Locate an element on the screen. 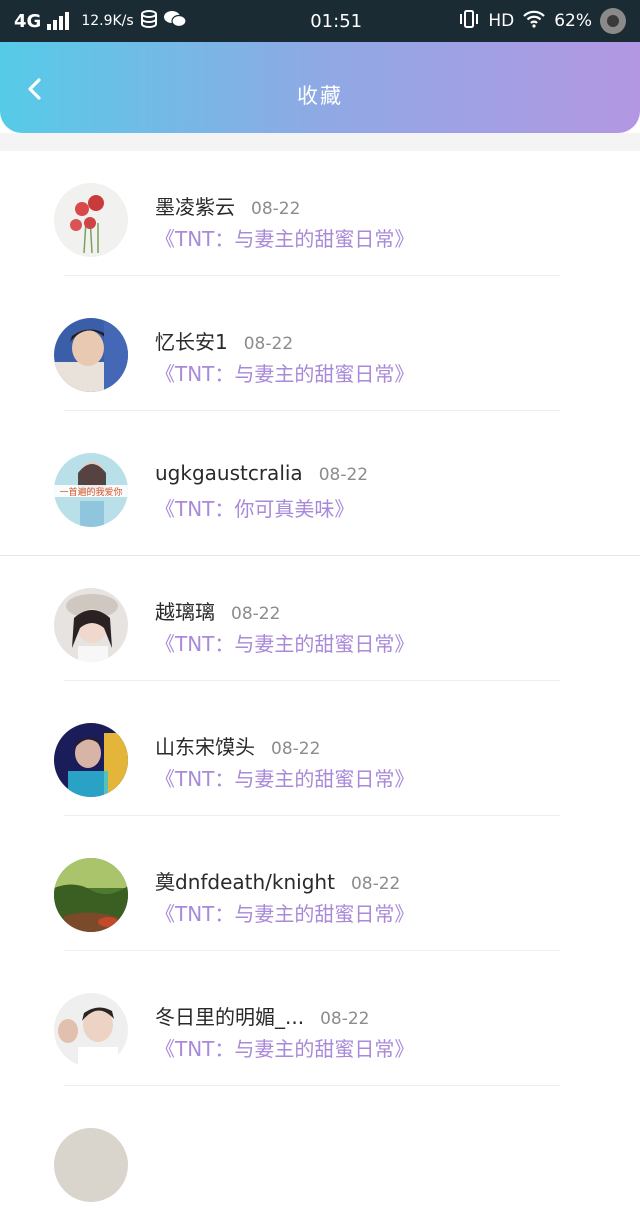 The image size is (640, 1231). status-right: HD 62% is located at coordinates (542, 21).